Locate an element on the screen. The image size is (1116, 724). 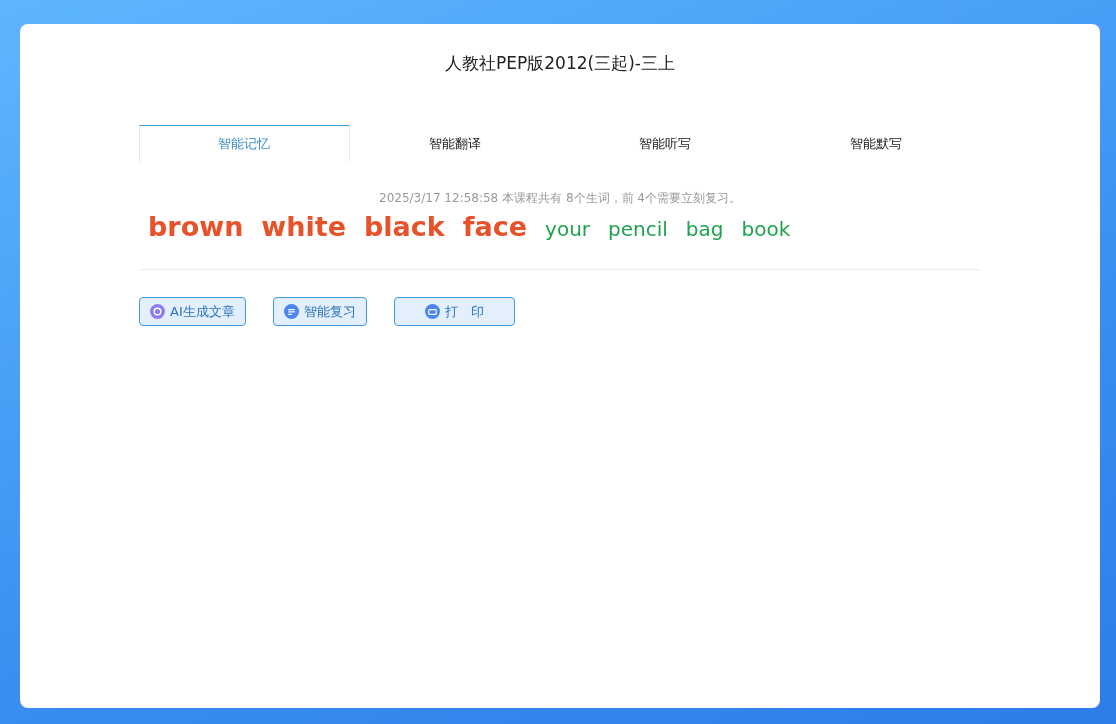
action-button: 打 印 is located at coordinates (454, 311).